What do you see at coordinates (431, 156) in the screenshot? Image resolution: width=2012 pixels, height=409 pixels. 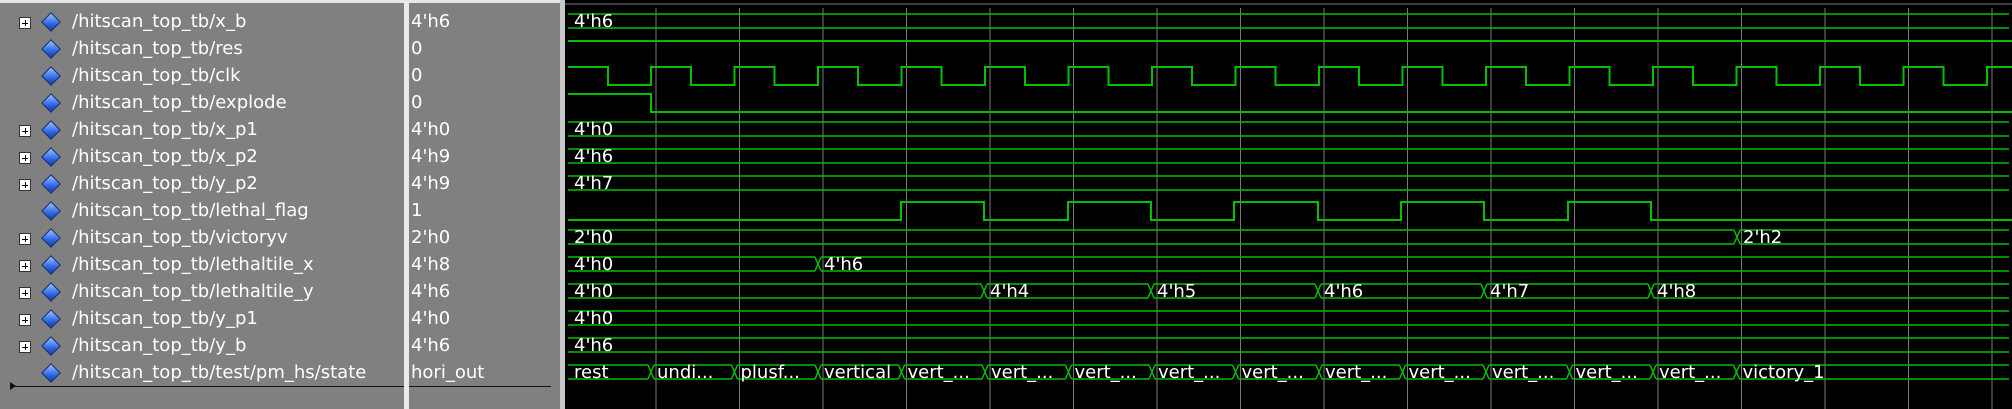 I see `signal-value: 4'h9` at bounding box center [431, 156].